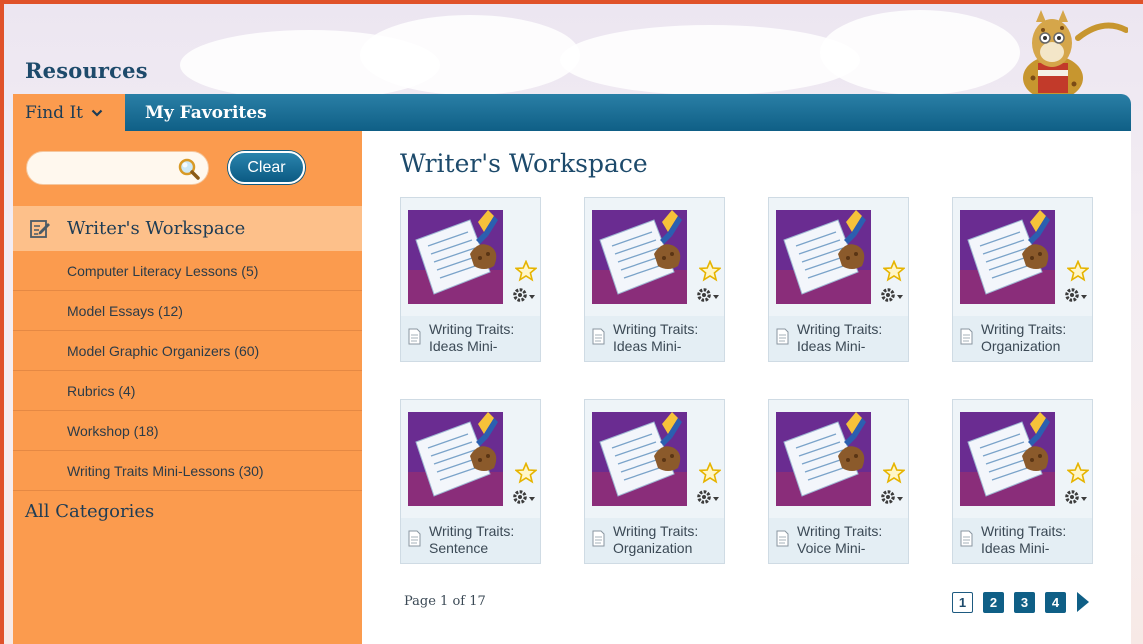 This screenshot has height=644, width=1143. What do you see at coordinates (97, 113) in the screenshot?
I see `chevron-down-icon` at bounding box center [97, 113].